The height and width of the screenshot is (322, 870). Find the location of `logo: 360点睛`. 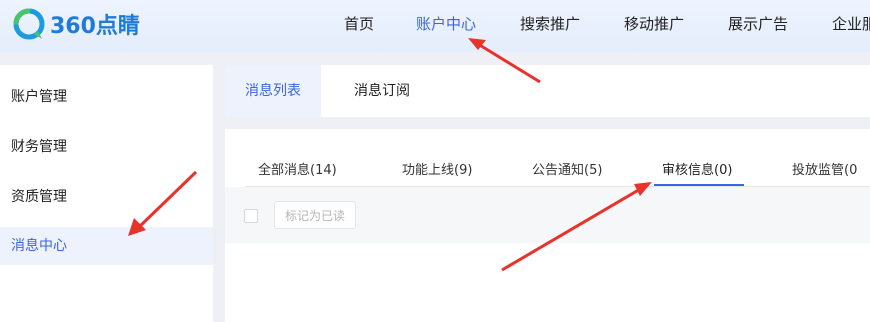

logo: 360点睛 is located at coordinates (76, 24).